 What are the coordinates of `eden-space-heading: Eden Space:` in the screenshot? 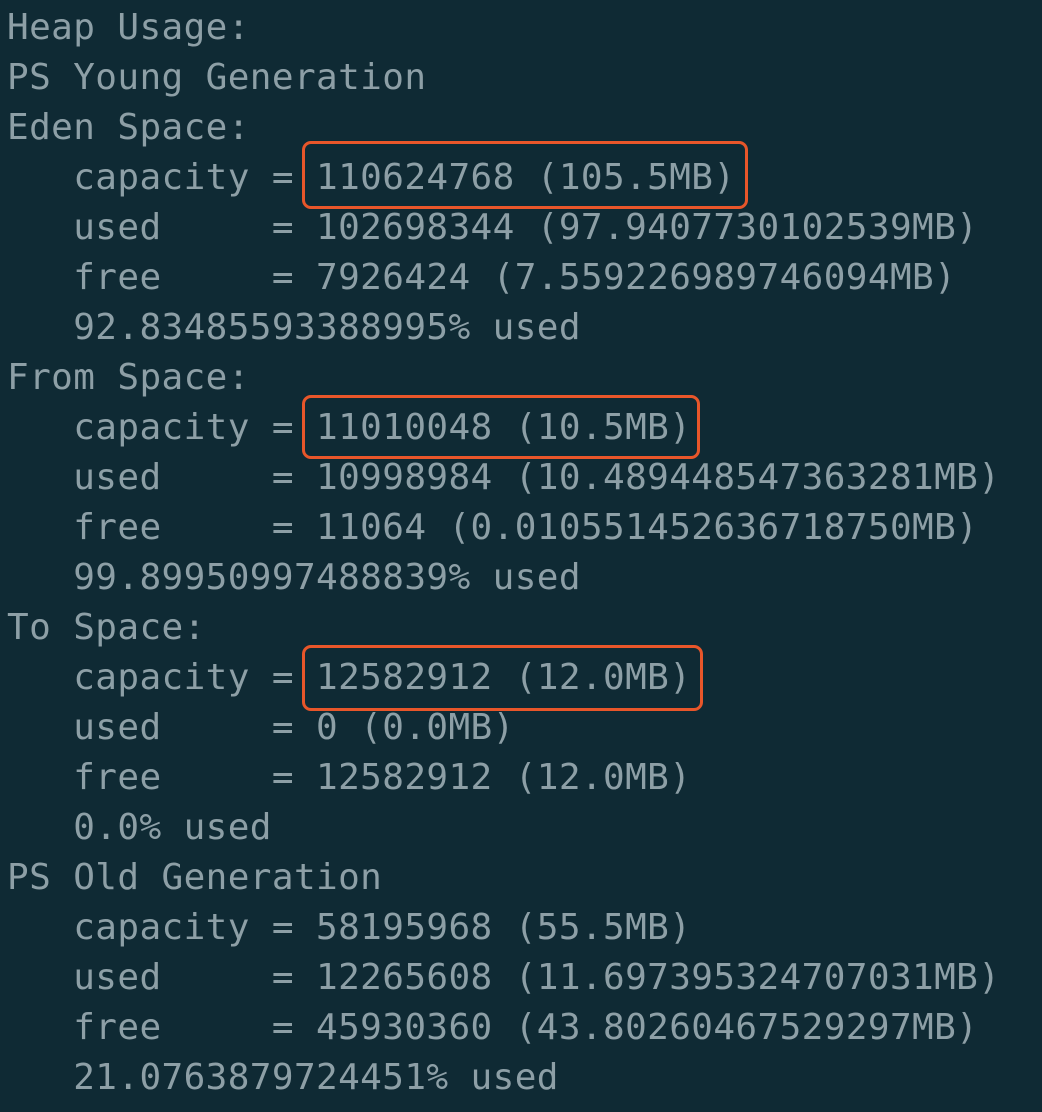 It's located at (128, 127).